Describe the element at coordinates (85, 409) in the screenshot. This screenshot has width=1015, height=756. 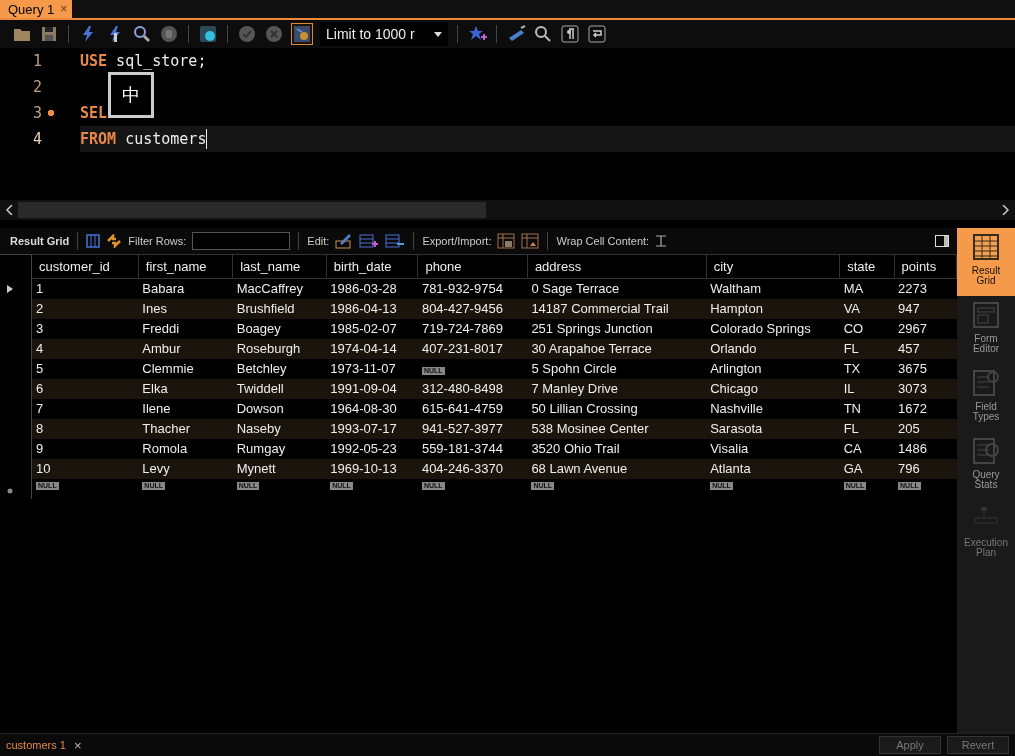
I see `table-cell: 7` at that location.